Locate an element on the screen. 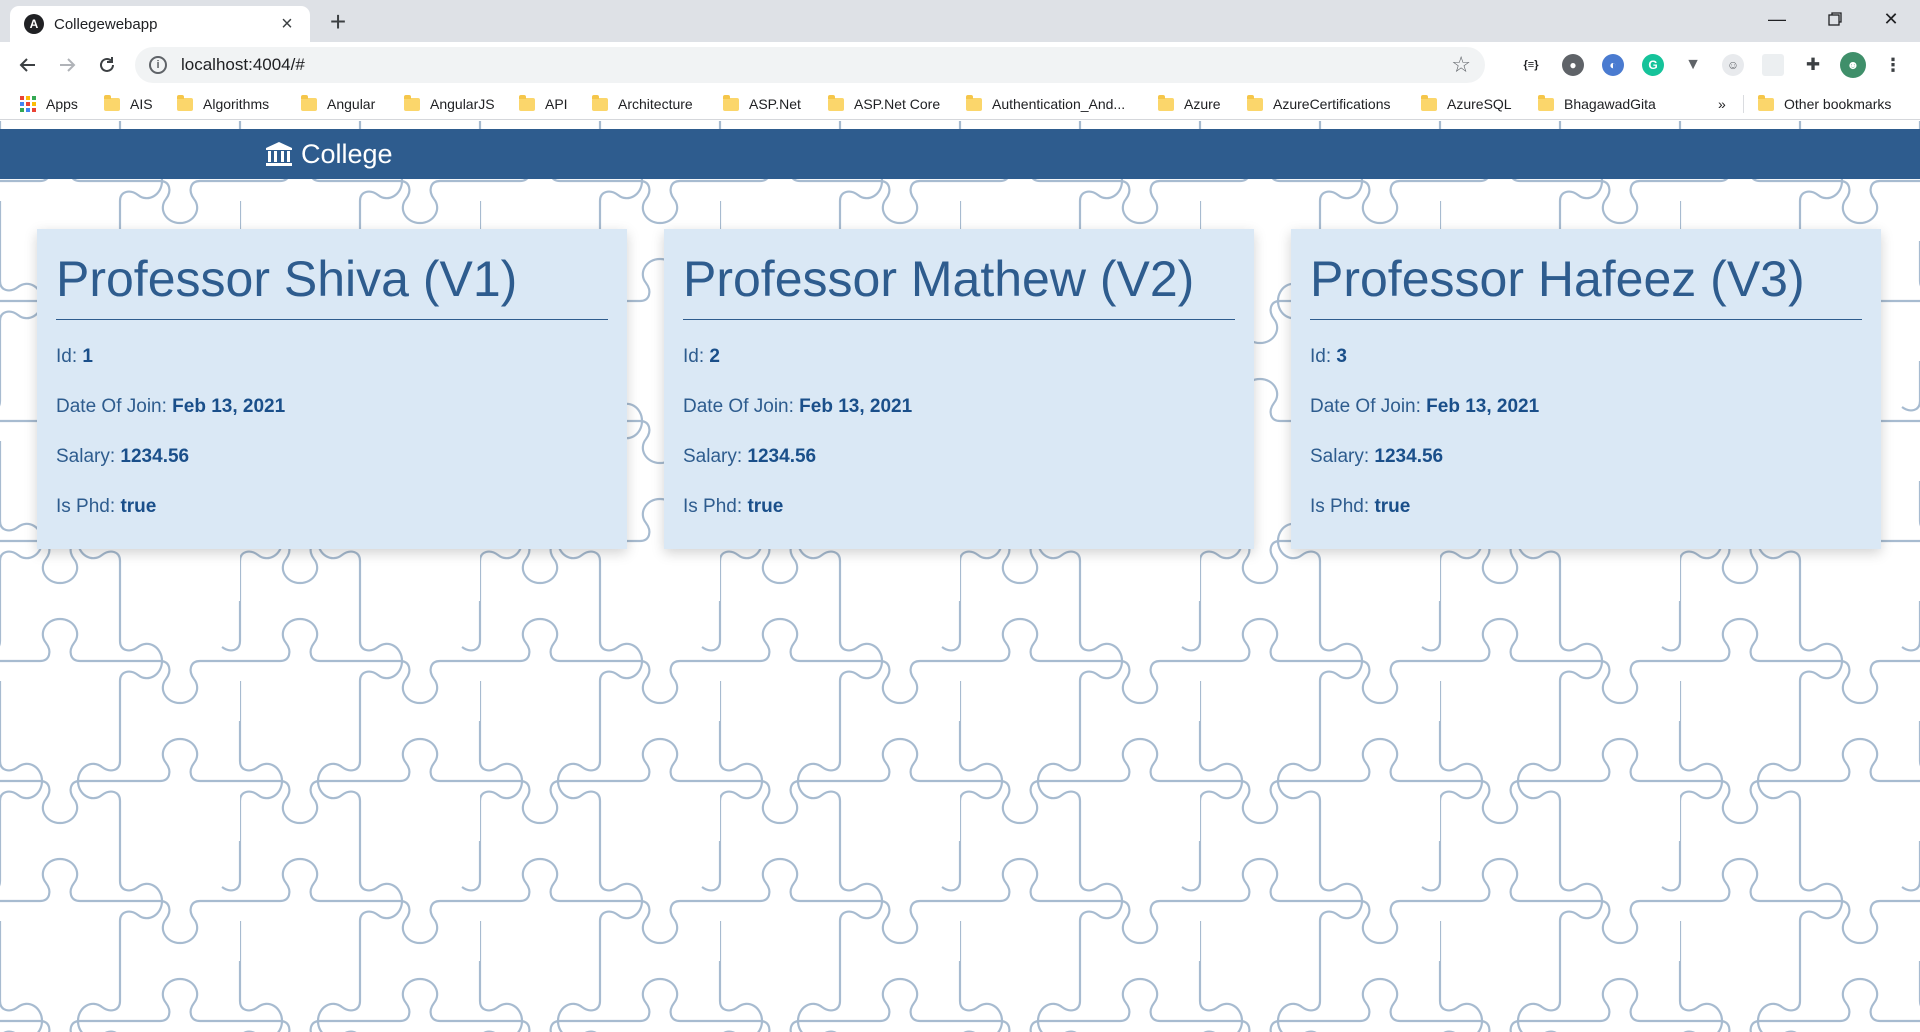 The width and height of the screenshot is (1920, 1032). bookmark-folder: AngularJS is located at coordinates (449, 104).